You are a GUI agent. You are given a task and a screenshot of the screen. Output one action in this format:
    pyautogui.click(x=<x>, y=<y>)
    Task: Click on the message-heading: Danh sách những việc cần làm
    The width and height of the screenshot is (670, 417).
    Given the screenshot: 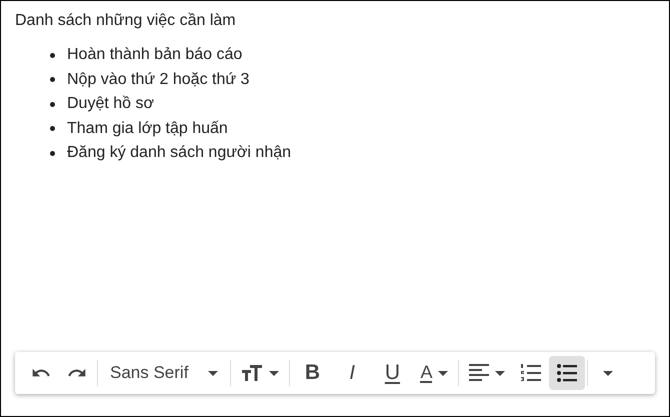 What is the action you would take?
    pyautogui.click(x=126, y=21)
    